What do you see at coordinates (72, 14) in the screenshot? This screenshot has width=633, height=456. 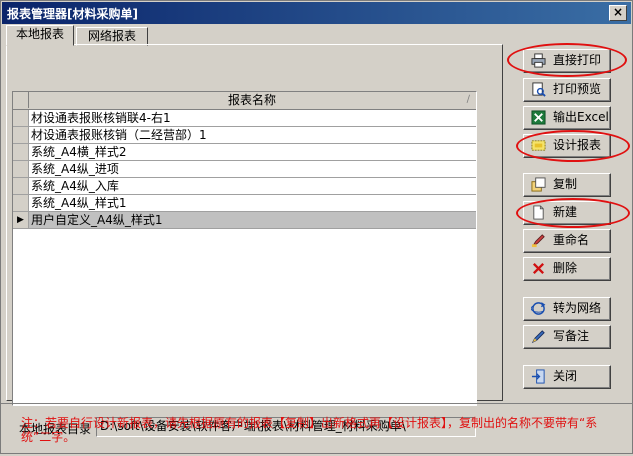 I see `window-title: 报表管理器[材料采购单]` at bounding box center [72, 14].